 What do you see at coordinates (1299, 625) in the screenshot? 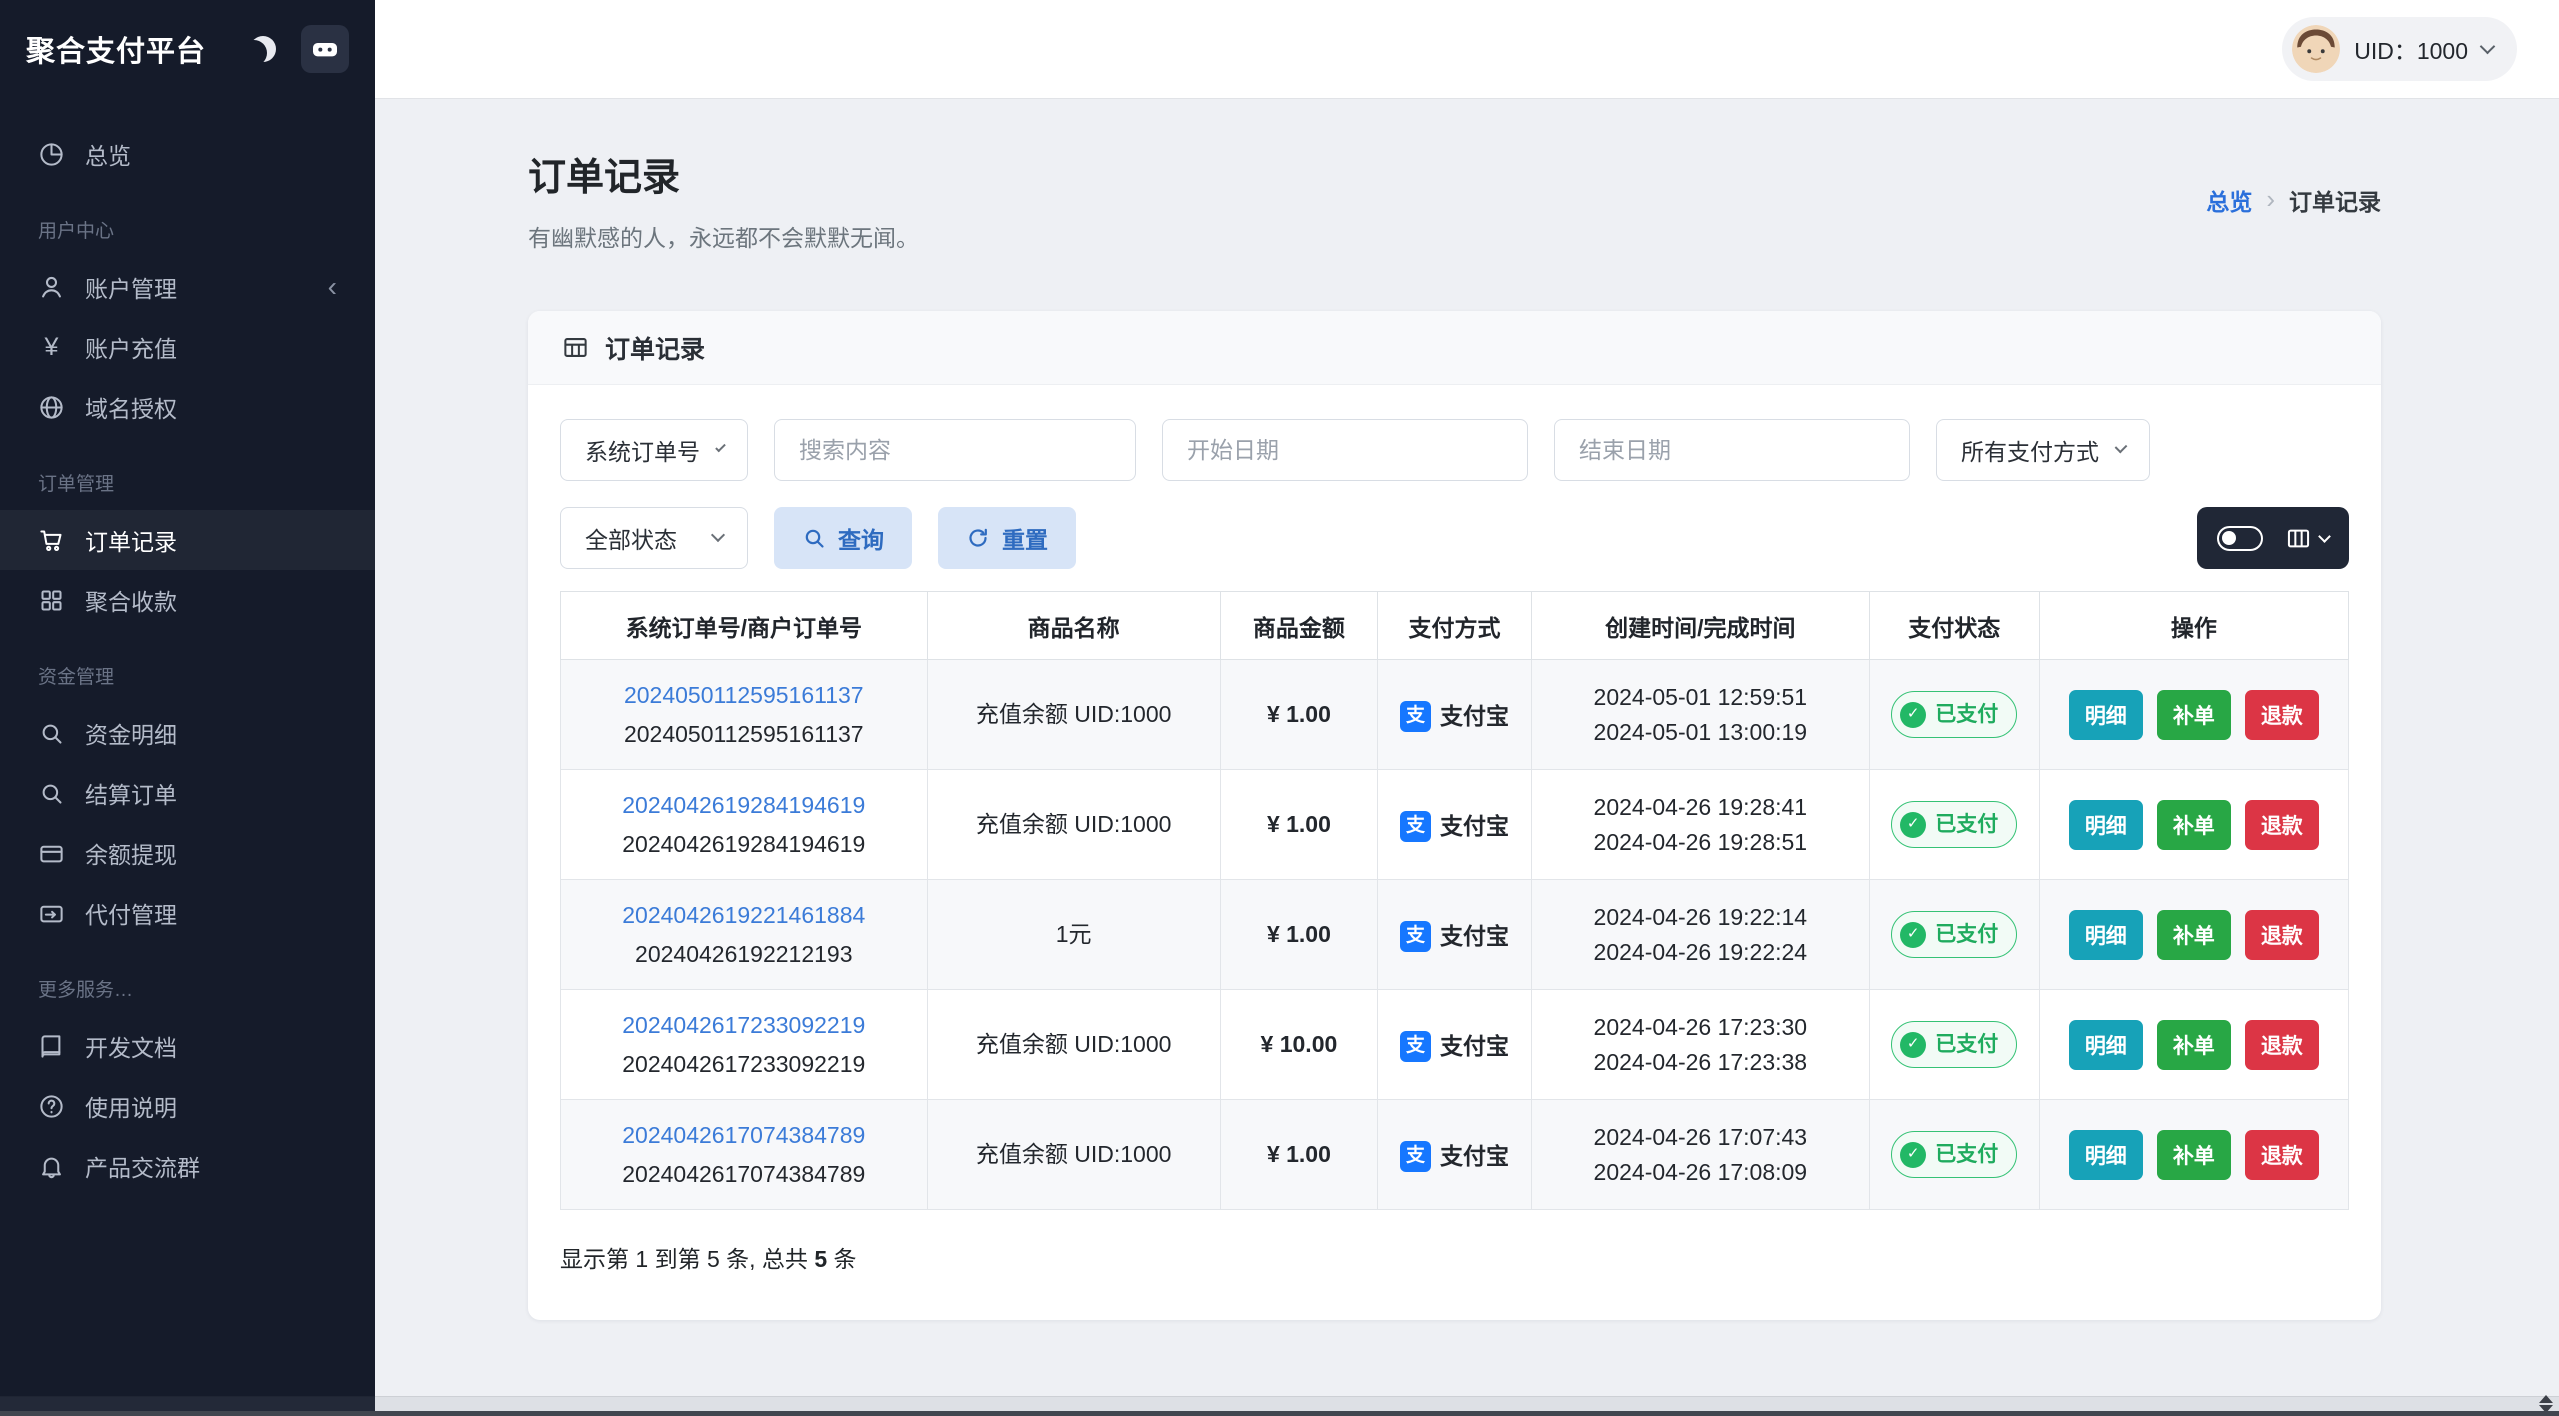
I see `column-header: 商品金额` at bounding box center [1299, 625].